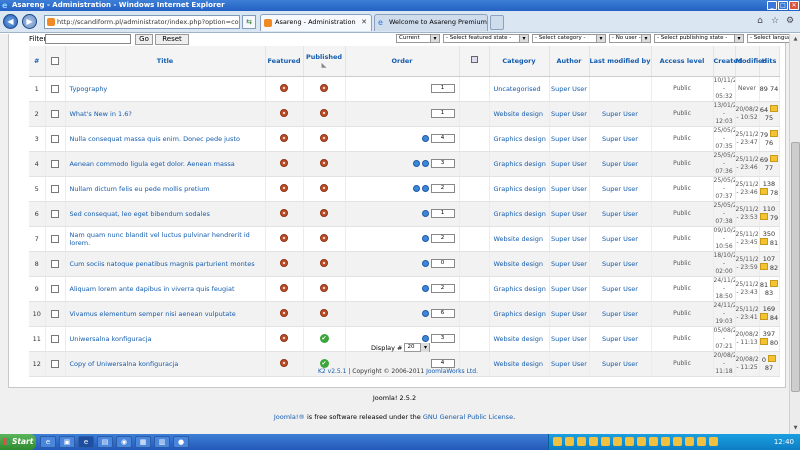  What do you see at coordinates (569, 38) in the screenshot?
I see `category-select: - Select category -` at bounding box center [569, 38].